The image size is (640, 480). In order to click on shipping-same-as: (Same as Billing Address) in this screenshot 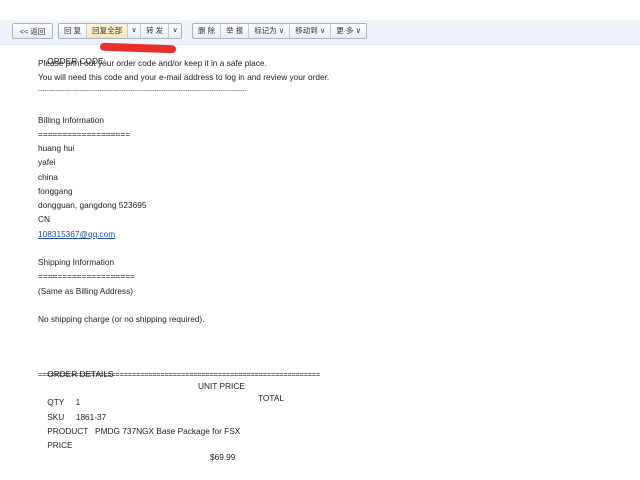, I will do `click(85, 291)`.